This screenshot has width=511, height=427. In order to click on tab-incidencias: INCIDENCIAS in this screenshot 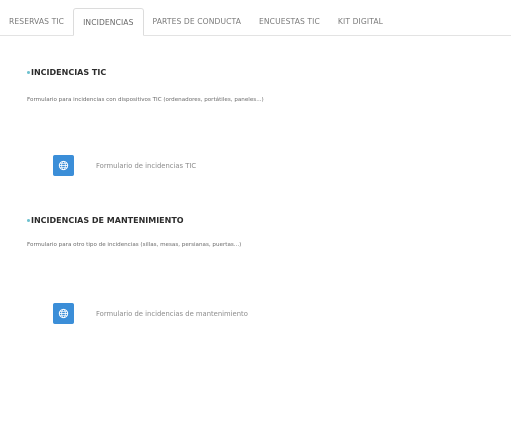, I will do `click(108, 22)`.